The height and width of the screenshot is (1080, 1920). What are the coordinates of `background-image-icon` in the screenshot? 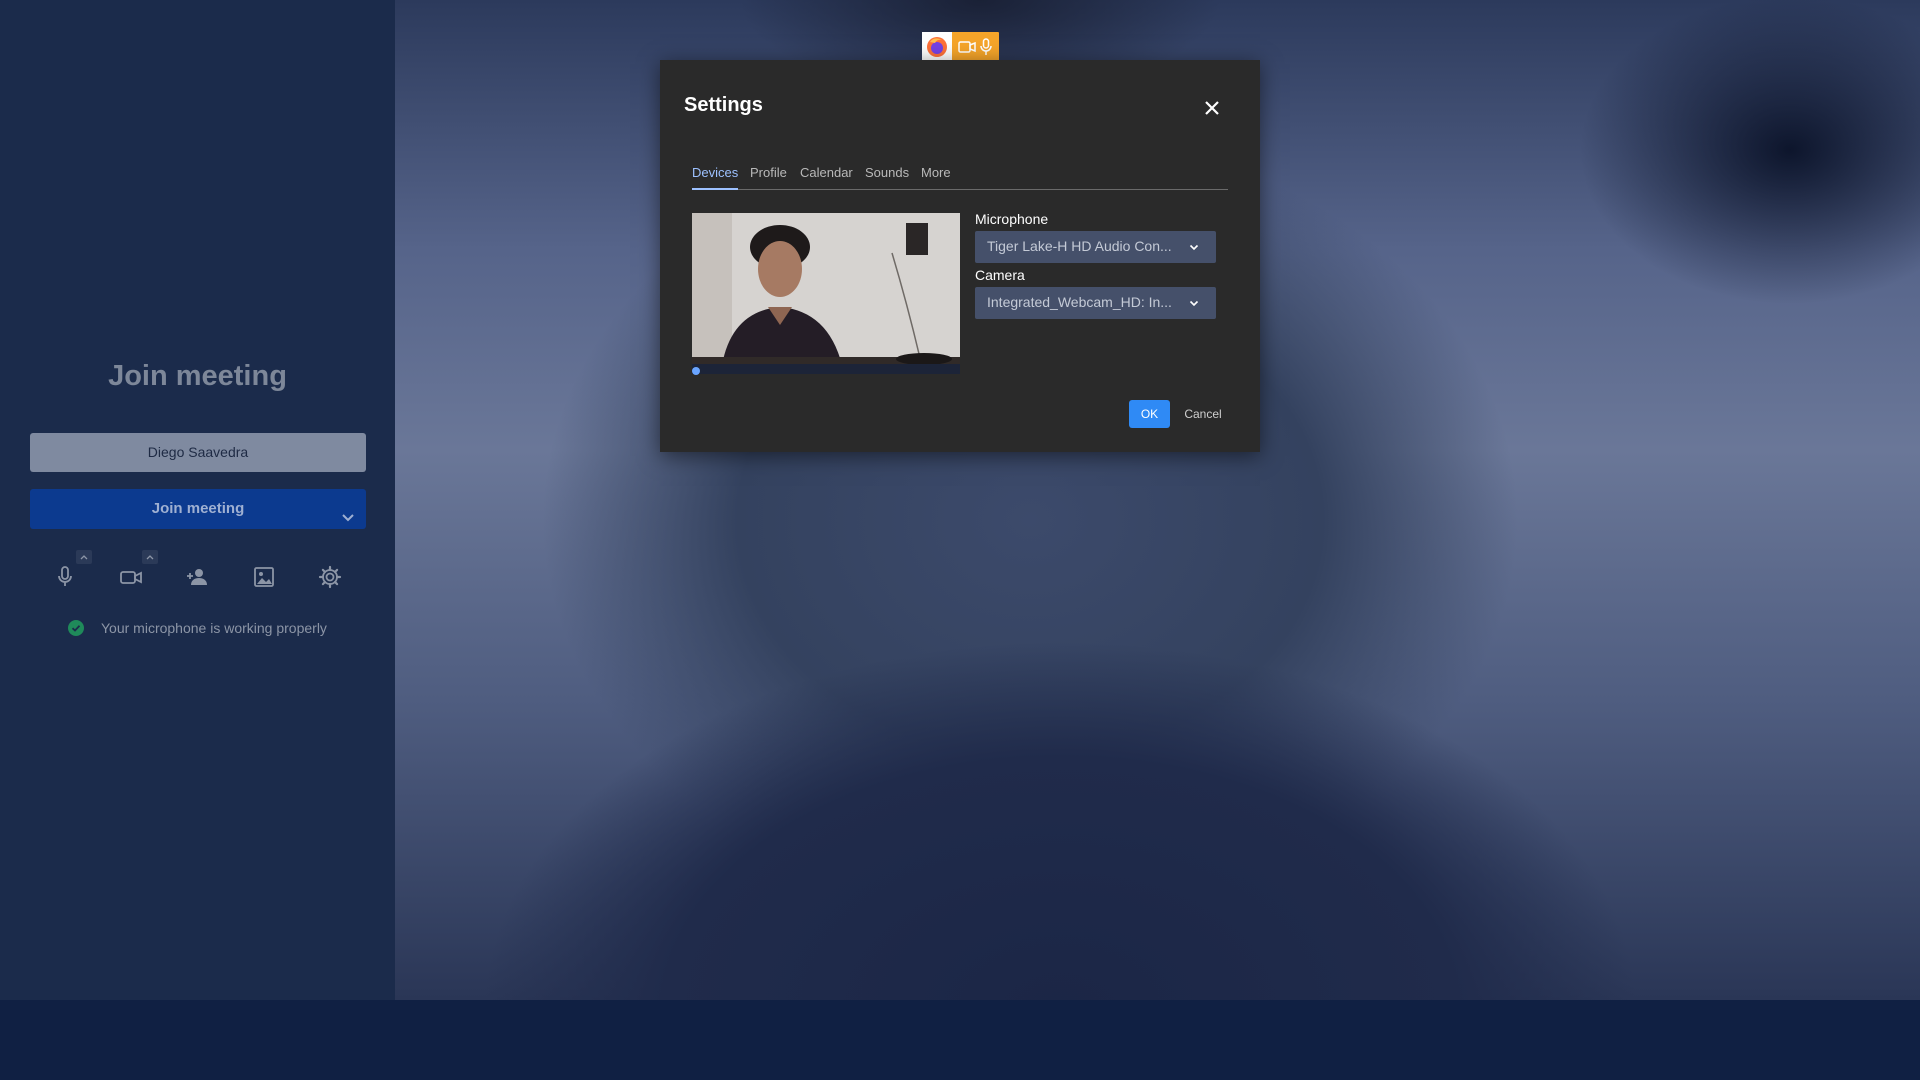 It's located at (264, 577).